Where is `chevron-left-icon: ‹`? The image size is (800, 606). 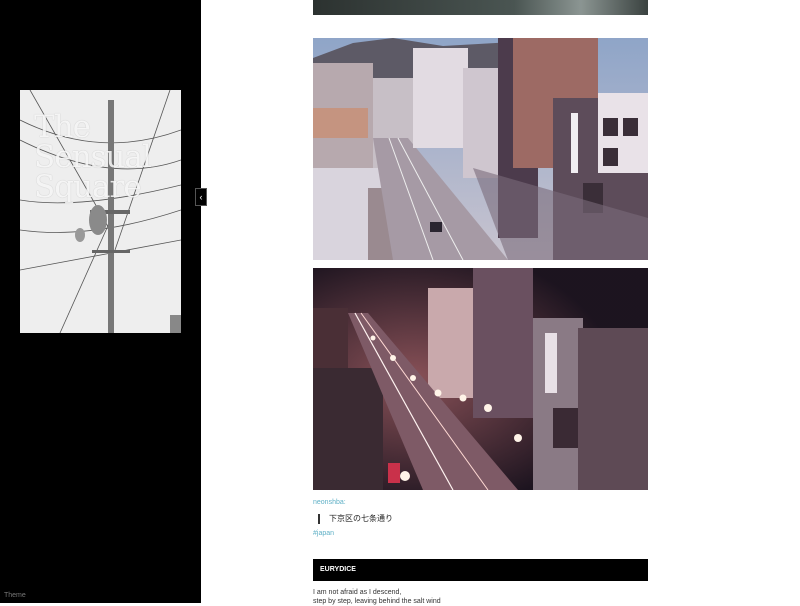 chevron-left-icon: ‹ is located at coordinates (201, 197).